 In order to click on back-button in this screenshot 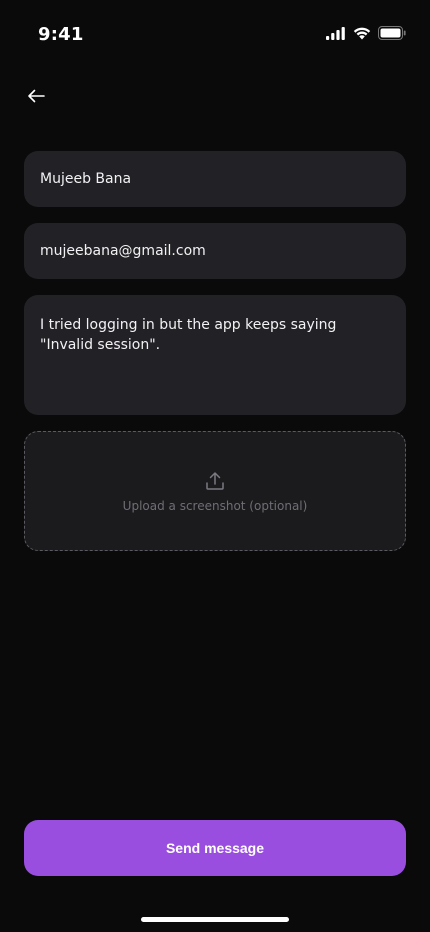, I will do `click(36, 96)`.